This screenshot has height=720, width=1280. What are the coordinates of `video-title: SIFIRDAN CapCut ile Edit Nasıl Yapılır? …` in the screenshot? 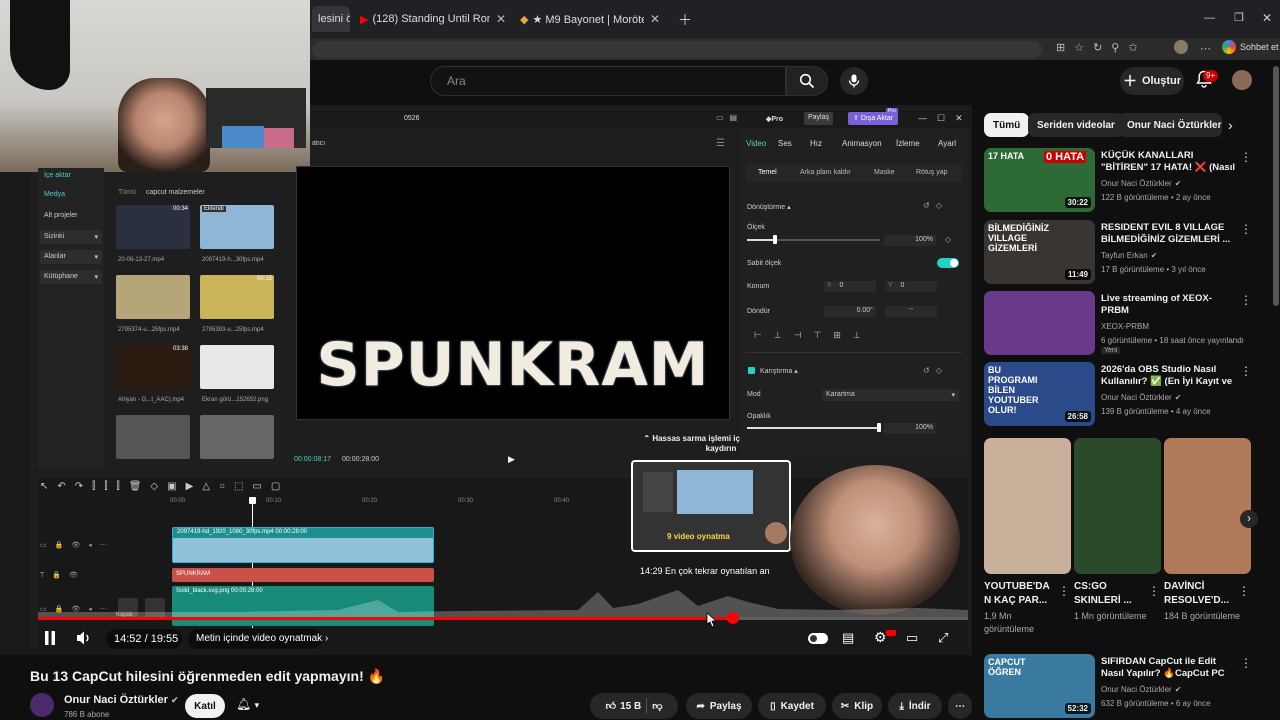 It's located at (1168, 668).